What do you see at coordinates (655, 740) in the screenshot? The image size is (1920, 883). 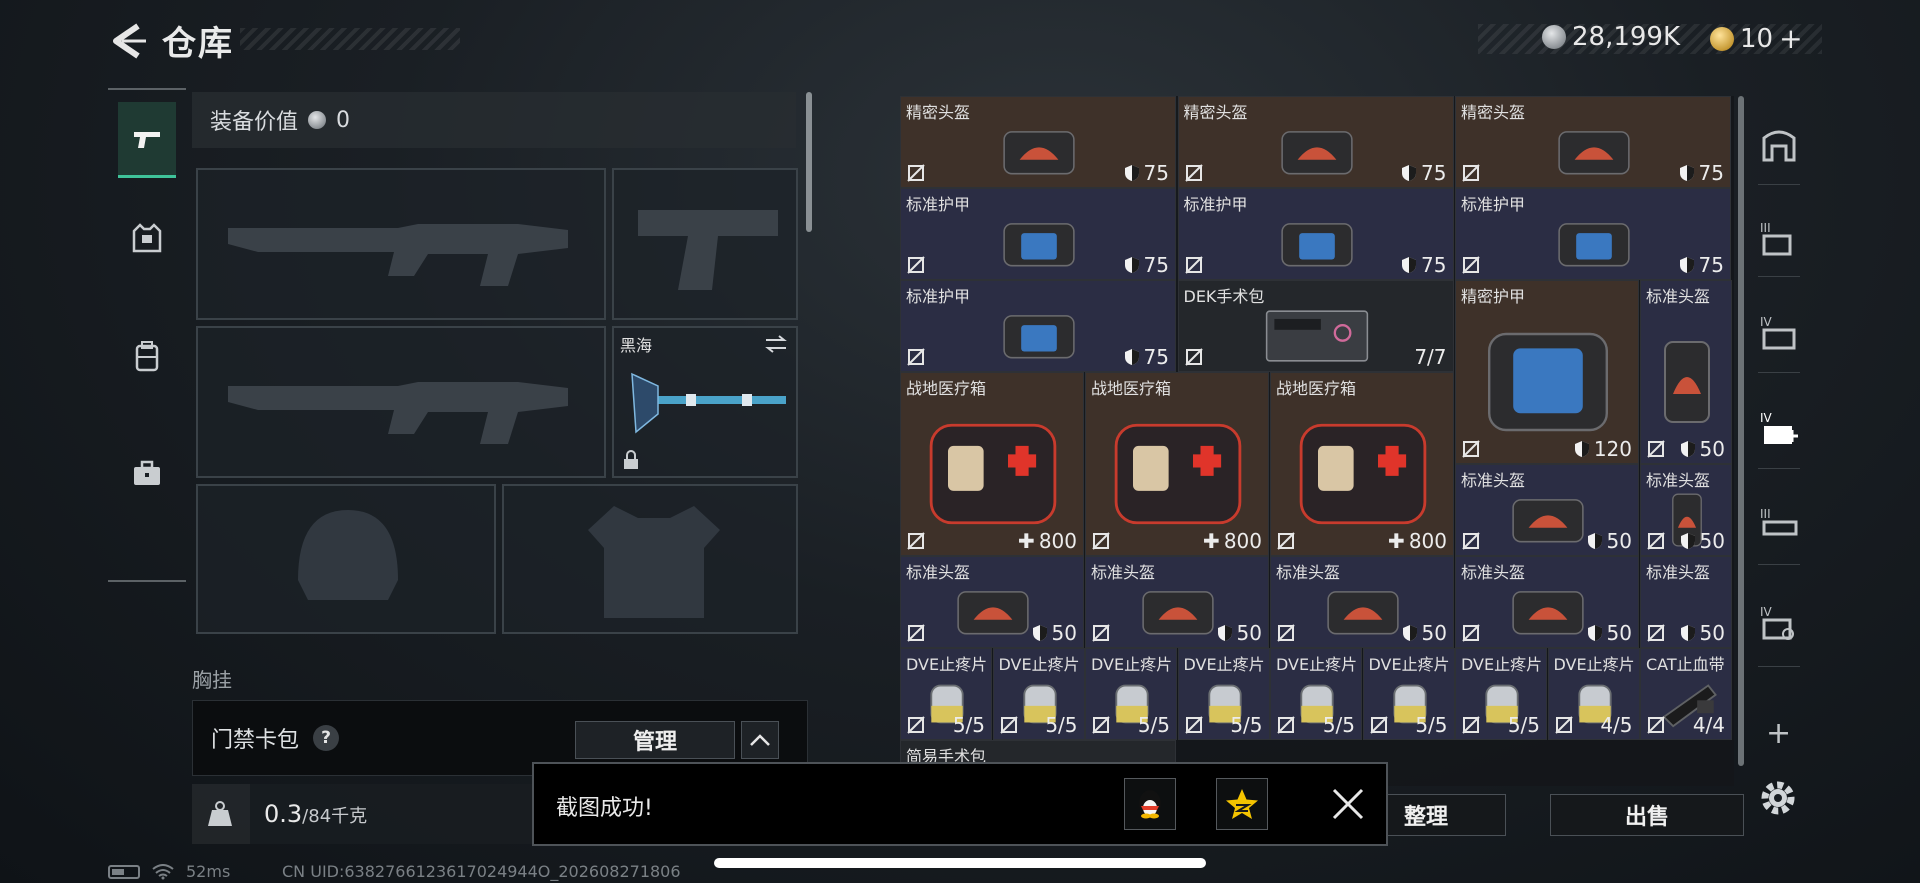 I see `manage-button: 管理` at bounding box center [655, 740].